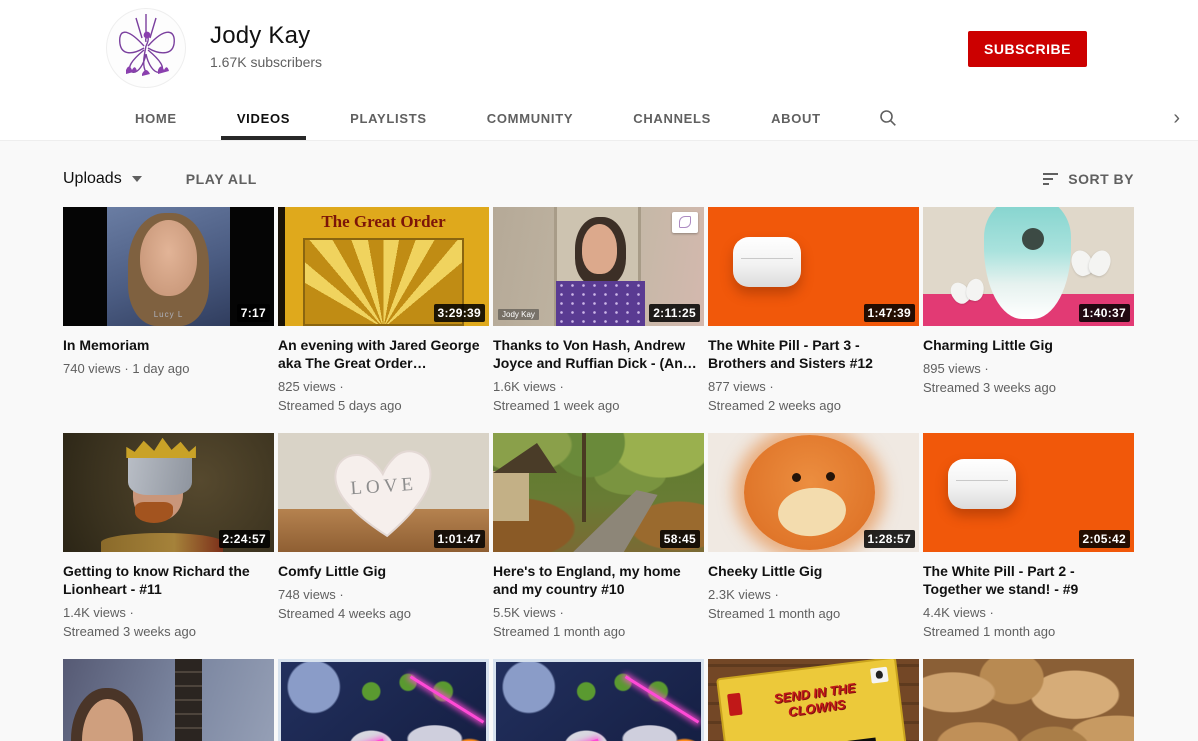  Describe the element at coordinates (774, 396) in the screenshot. I see `video-meta: 877 views · Streamed 2 weeks ago` at that location.